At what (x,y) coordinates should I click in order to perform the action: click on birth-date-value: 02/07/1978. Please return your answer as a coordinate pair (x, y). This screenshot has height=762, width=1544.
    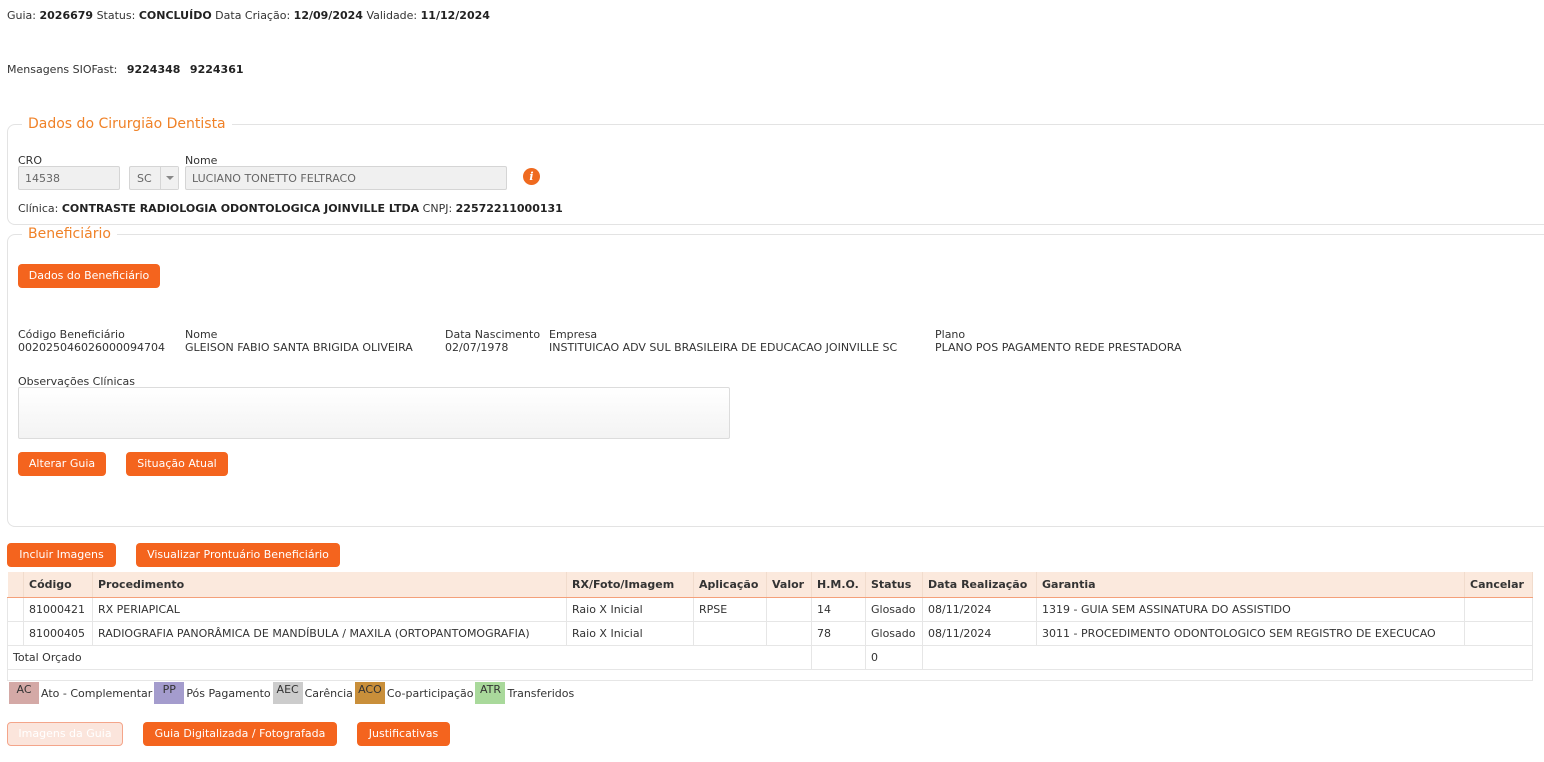
    Looking at the image, I should click on (477, 347).